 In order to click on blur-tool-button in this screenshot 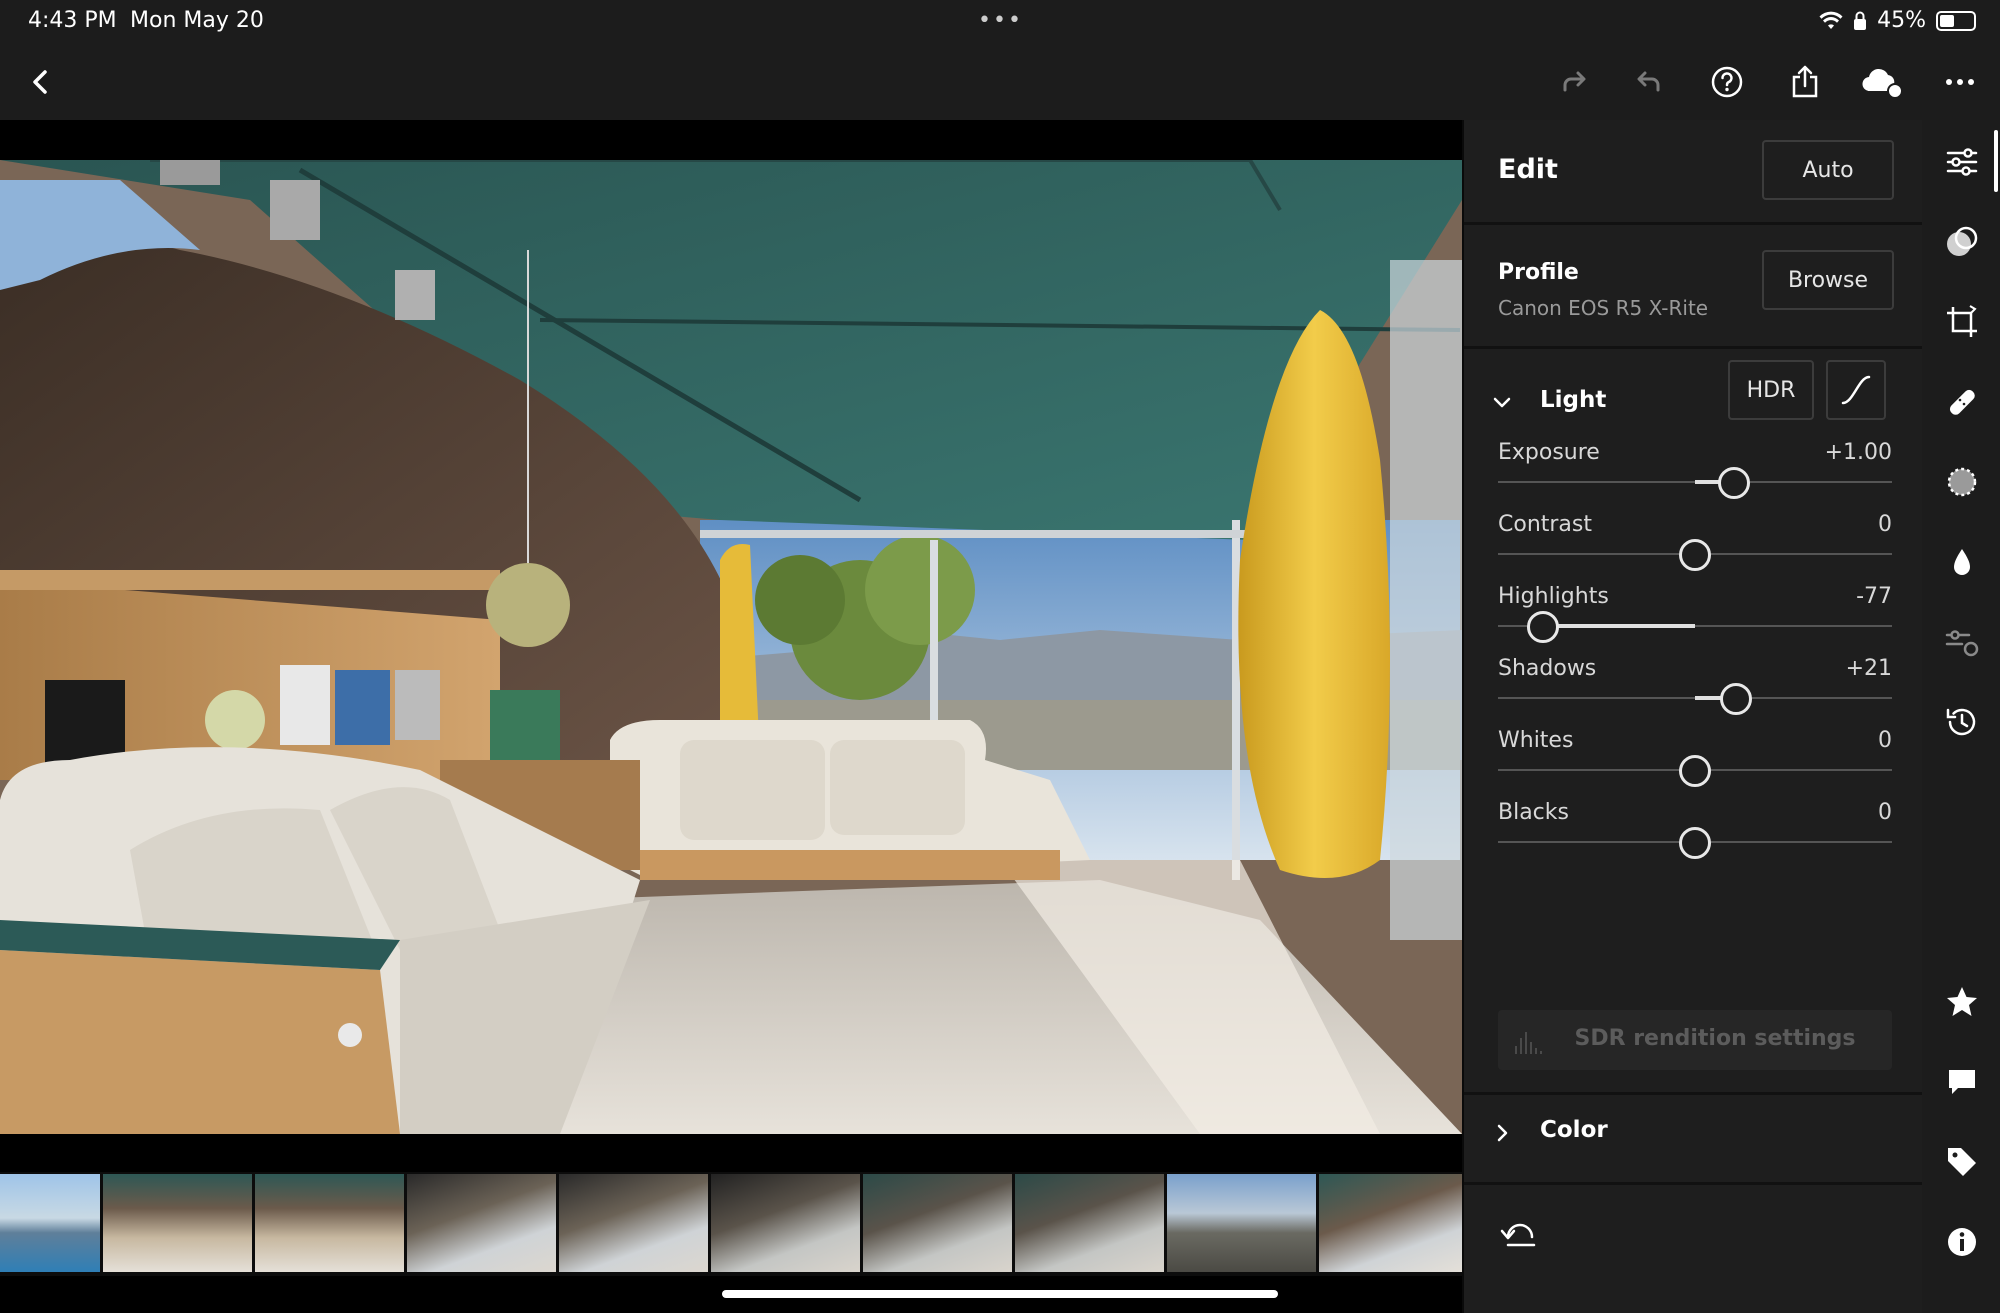, I will do `click(1962, 562)`.